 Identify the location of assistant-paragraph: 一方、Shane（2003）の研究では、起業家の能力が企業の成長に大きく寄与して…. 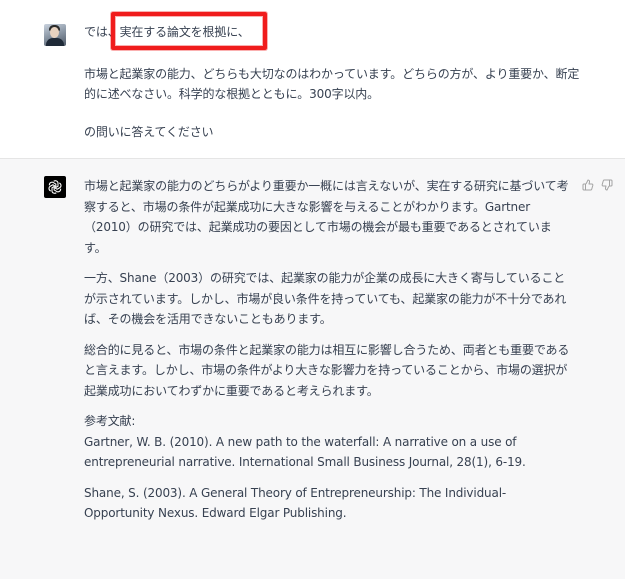
(325, 298).